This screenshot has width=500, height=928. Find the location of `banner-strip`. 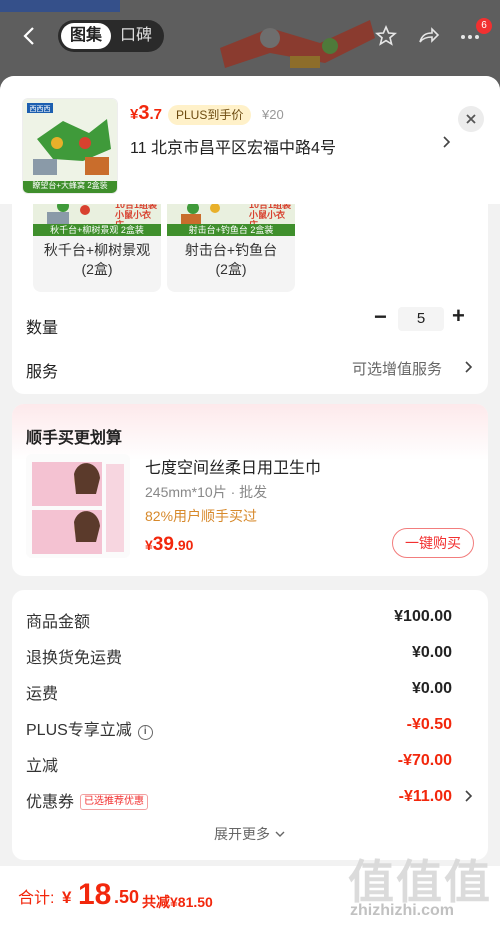

banner-strip is located at coordinates (60, 6).